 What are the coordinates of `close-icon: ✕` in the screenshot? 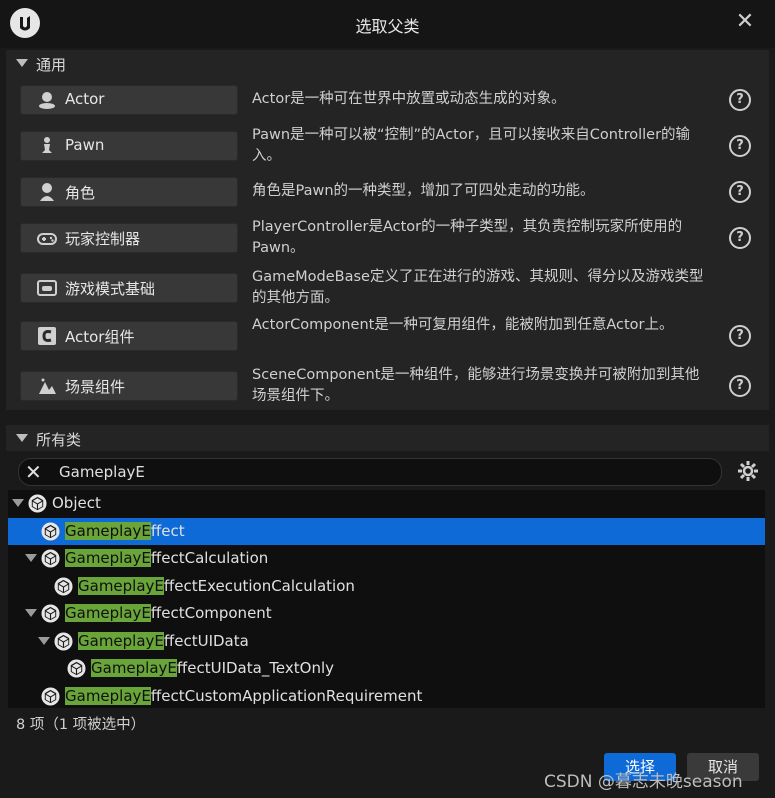 It's located at (745, 22).